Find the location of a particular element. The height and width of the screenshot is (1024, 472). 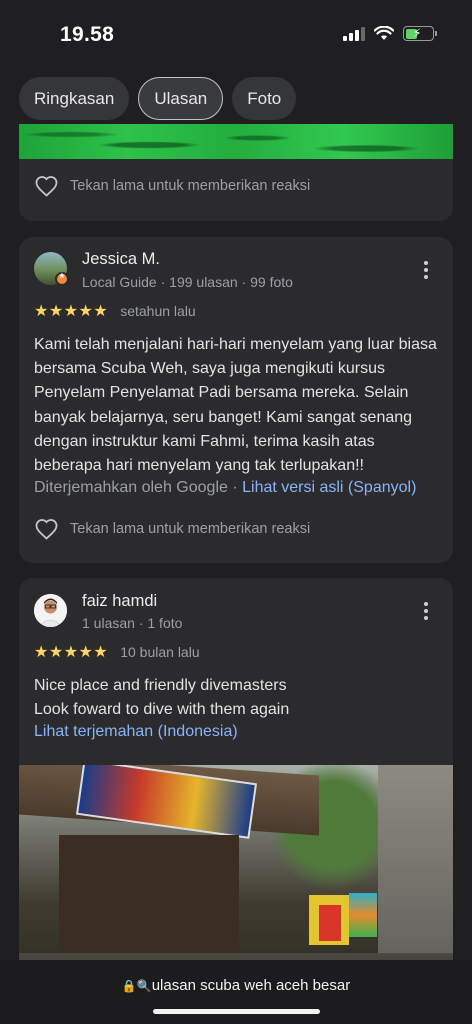

person-icon is located at coordinates (50, 610).